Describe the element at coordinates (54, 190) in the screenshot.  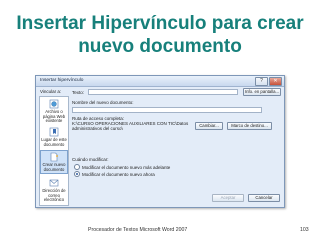
I see `sidebar-item-email-address: Dirección de correo electrónico` at that location.